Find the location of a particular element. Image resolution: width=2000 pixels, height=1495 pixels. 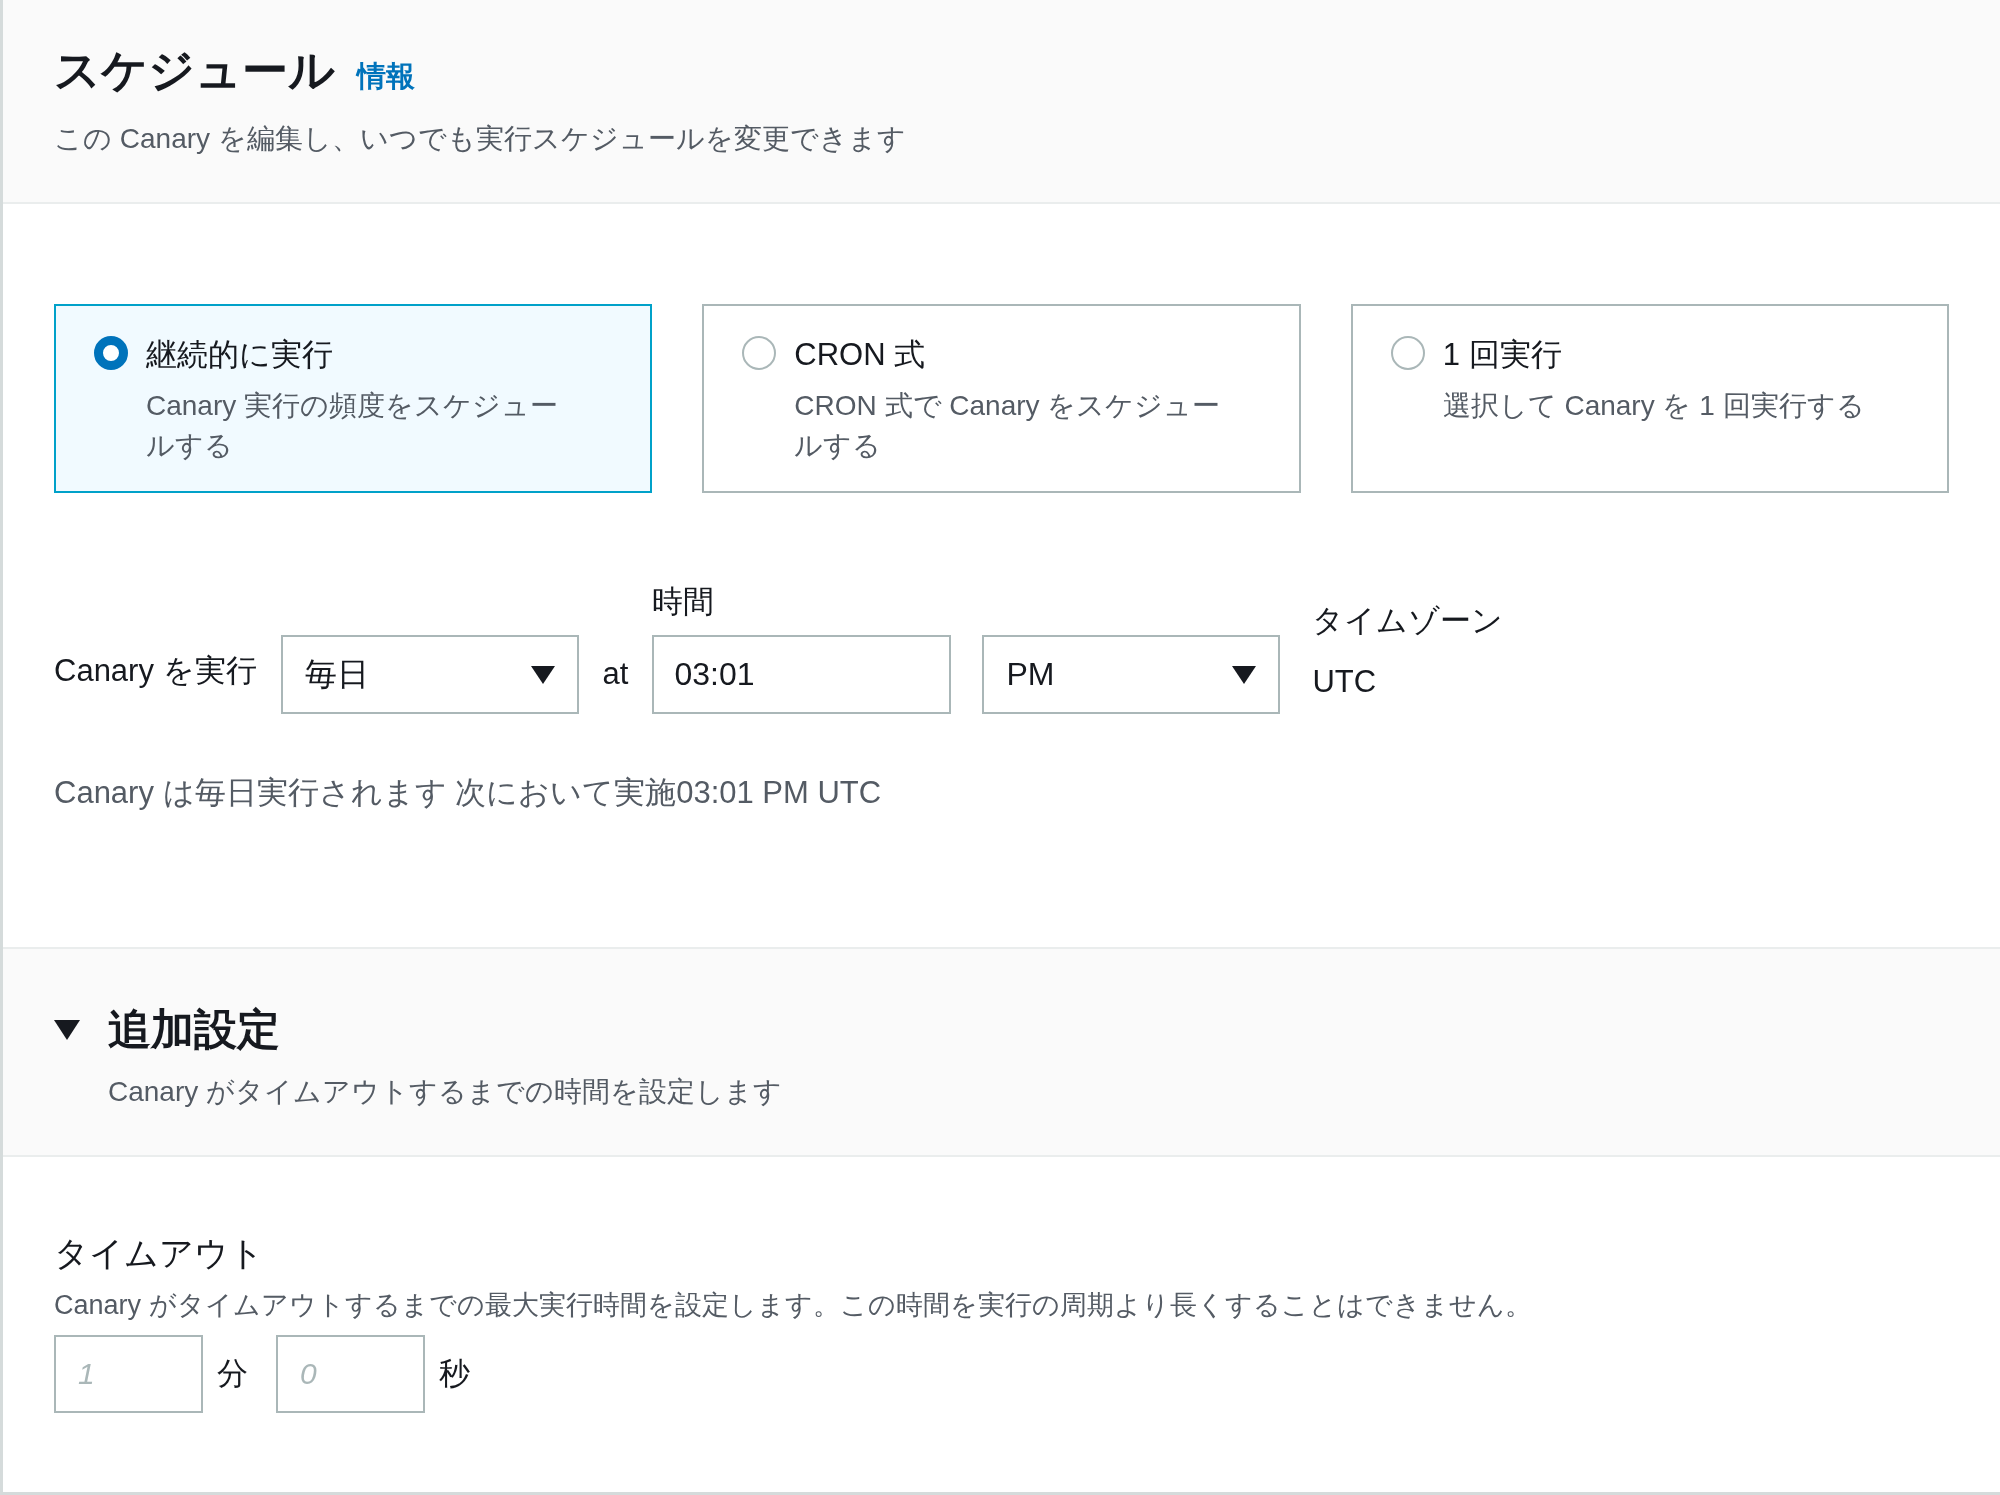

section-description: この Canary を編集し、いつでも実行スケジュールを変更できます is located at coordinates (480, 139).